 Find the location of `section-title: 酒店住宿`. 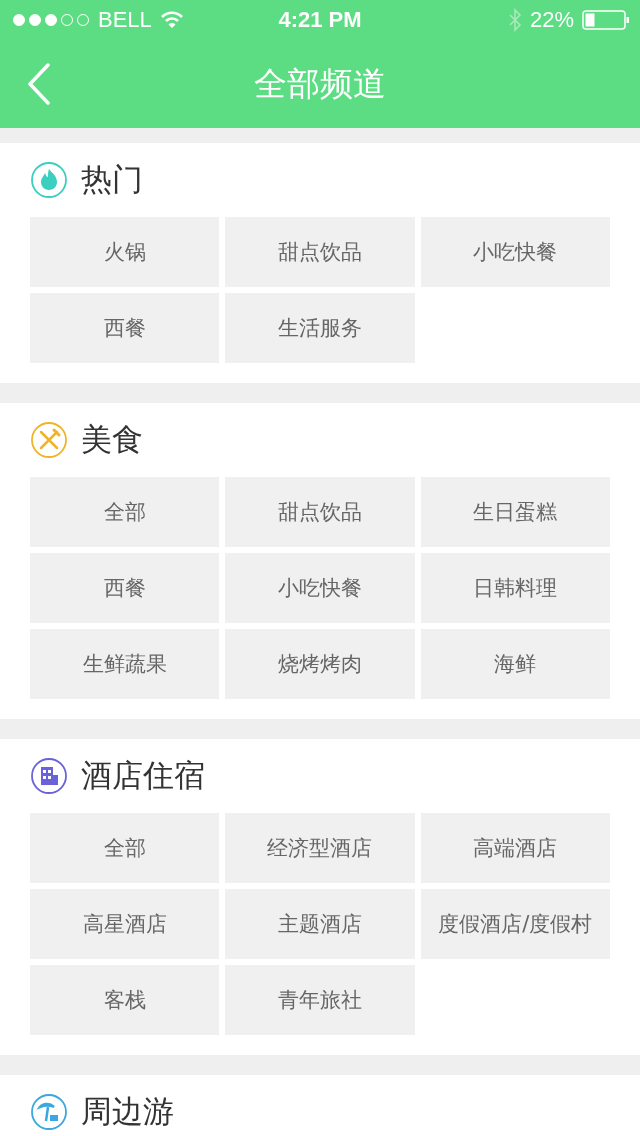

section-title: 酒店住宿 is located at coordinates (143, 775).